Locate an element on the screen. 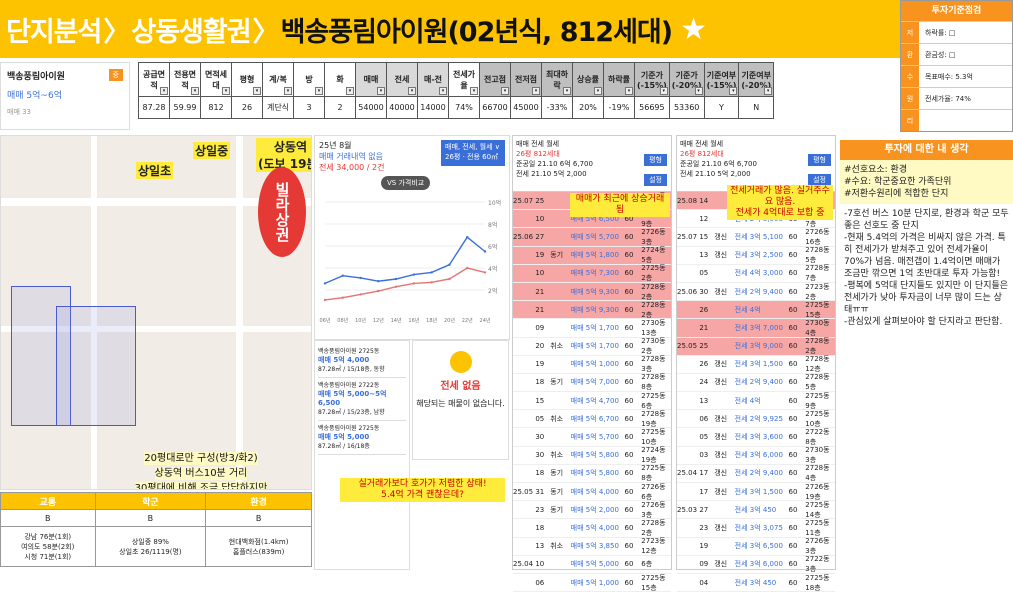 The image size is (1013, 593). list-row: 18 동기 매매 5억 7,000 60 2728동 8층 is located at coordinates (592, 383).